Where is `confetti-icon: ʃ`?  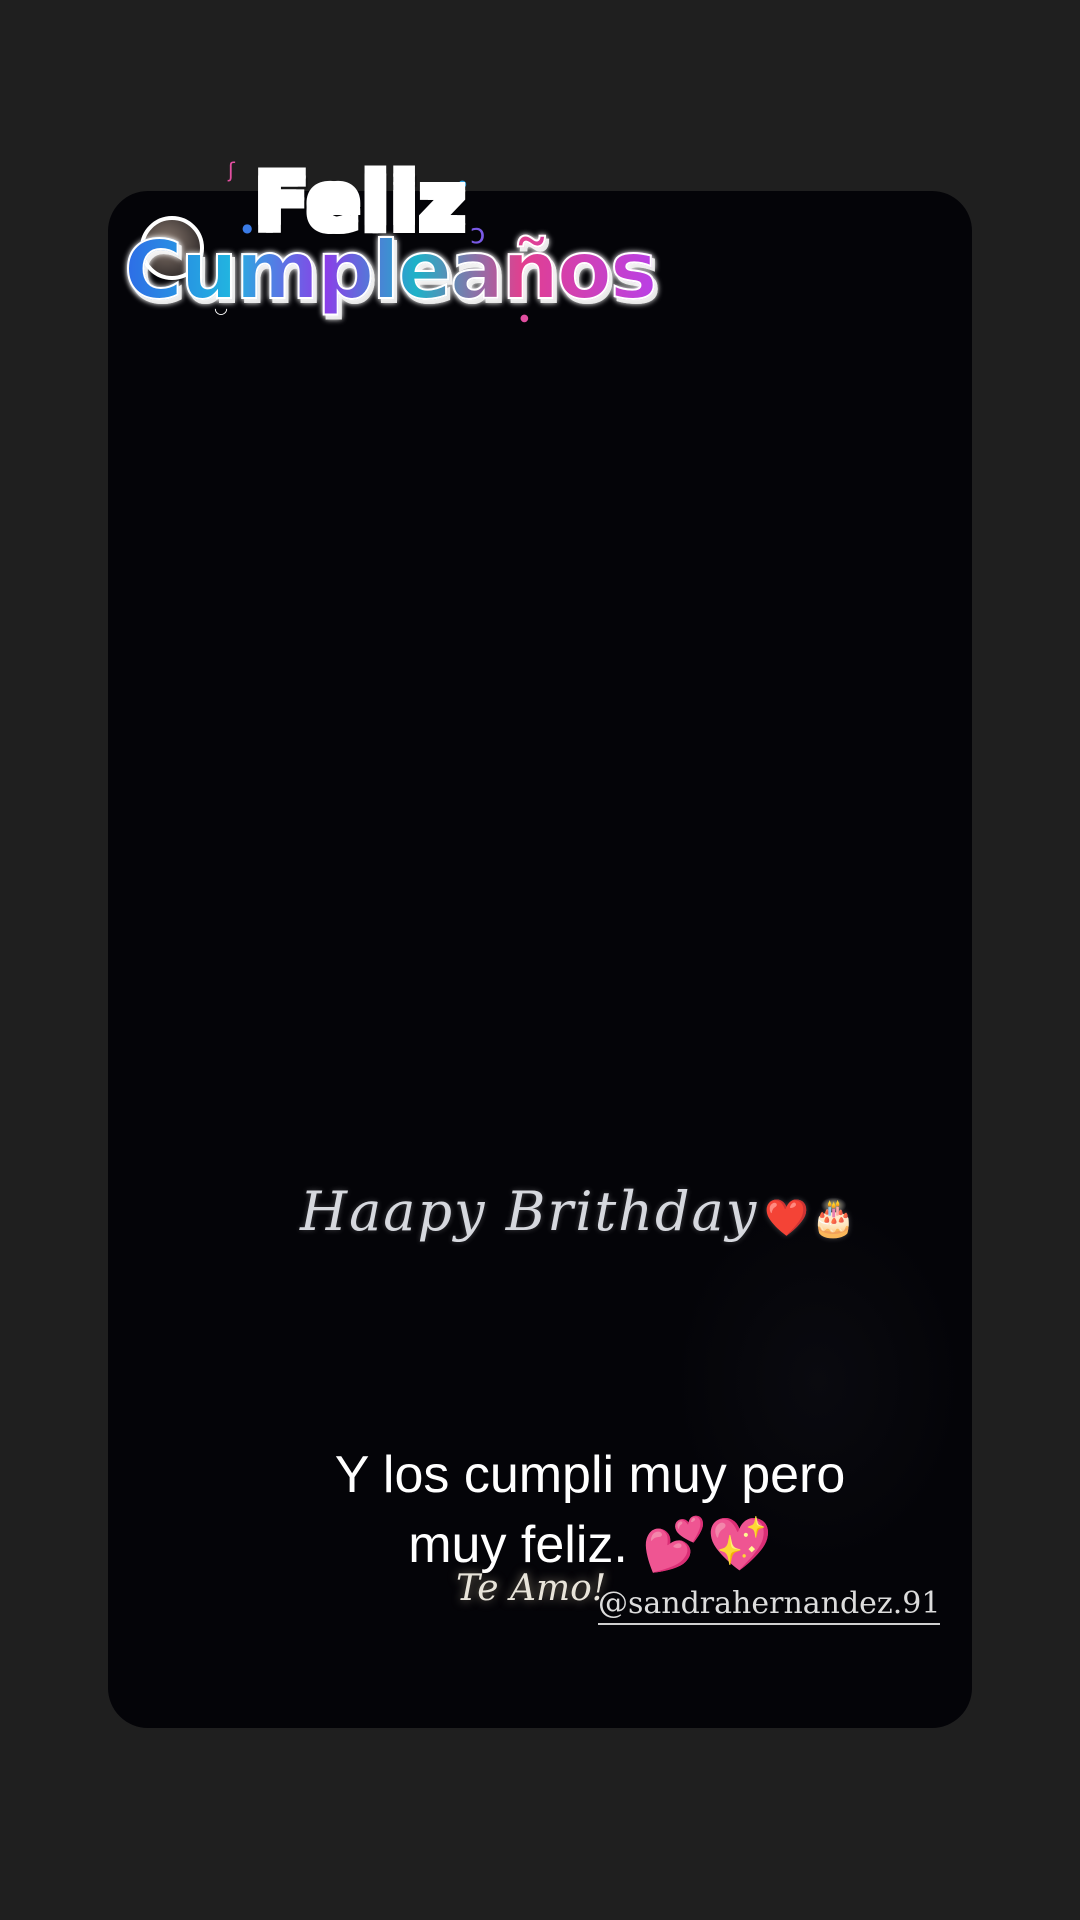
confetti-icon: ʃ is located at coordinates (231, 170).